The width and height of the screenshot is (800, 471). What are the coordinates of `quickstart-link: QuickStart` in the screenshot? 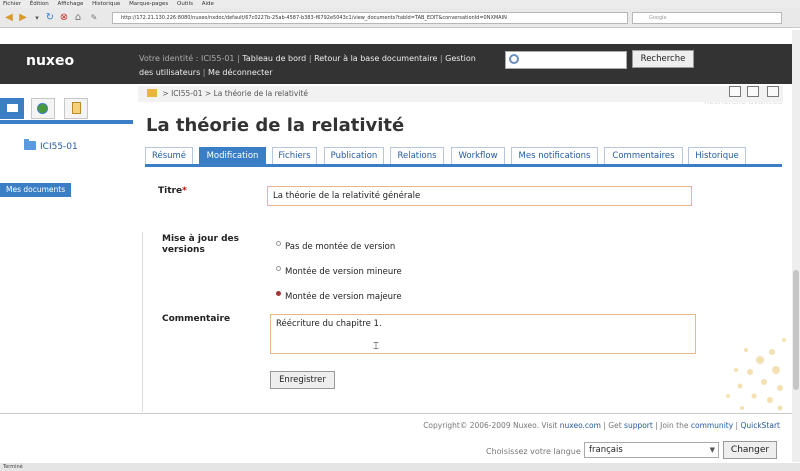 It's located at (760, 425).